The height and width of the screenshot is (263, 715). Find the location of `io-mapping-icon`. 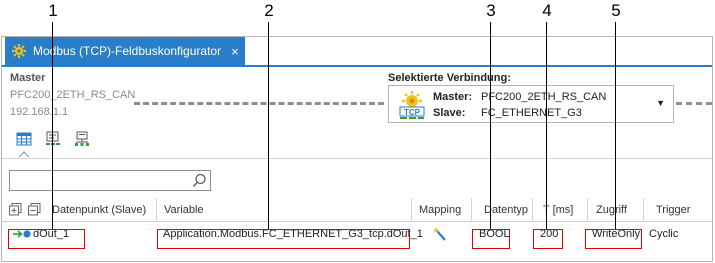

io-mapping-icon is located at coordinates (53, 139).